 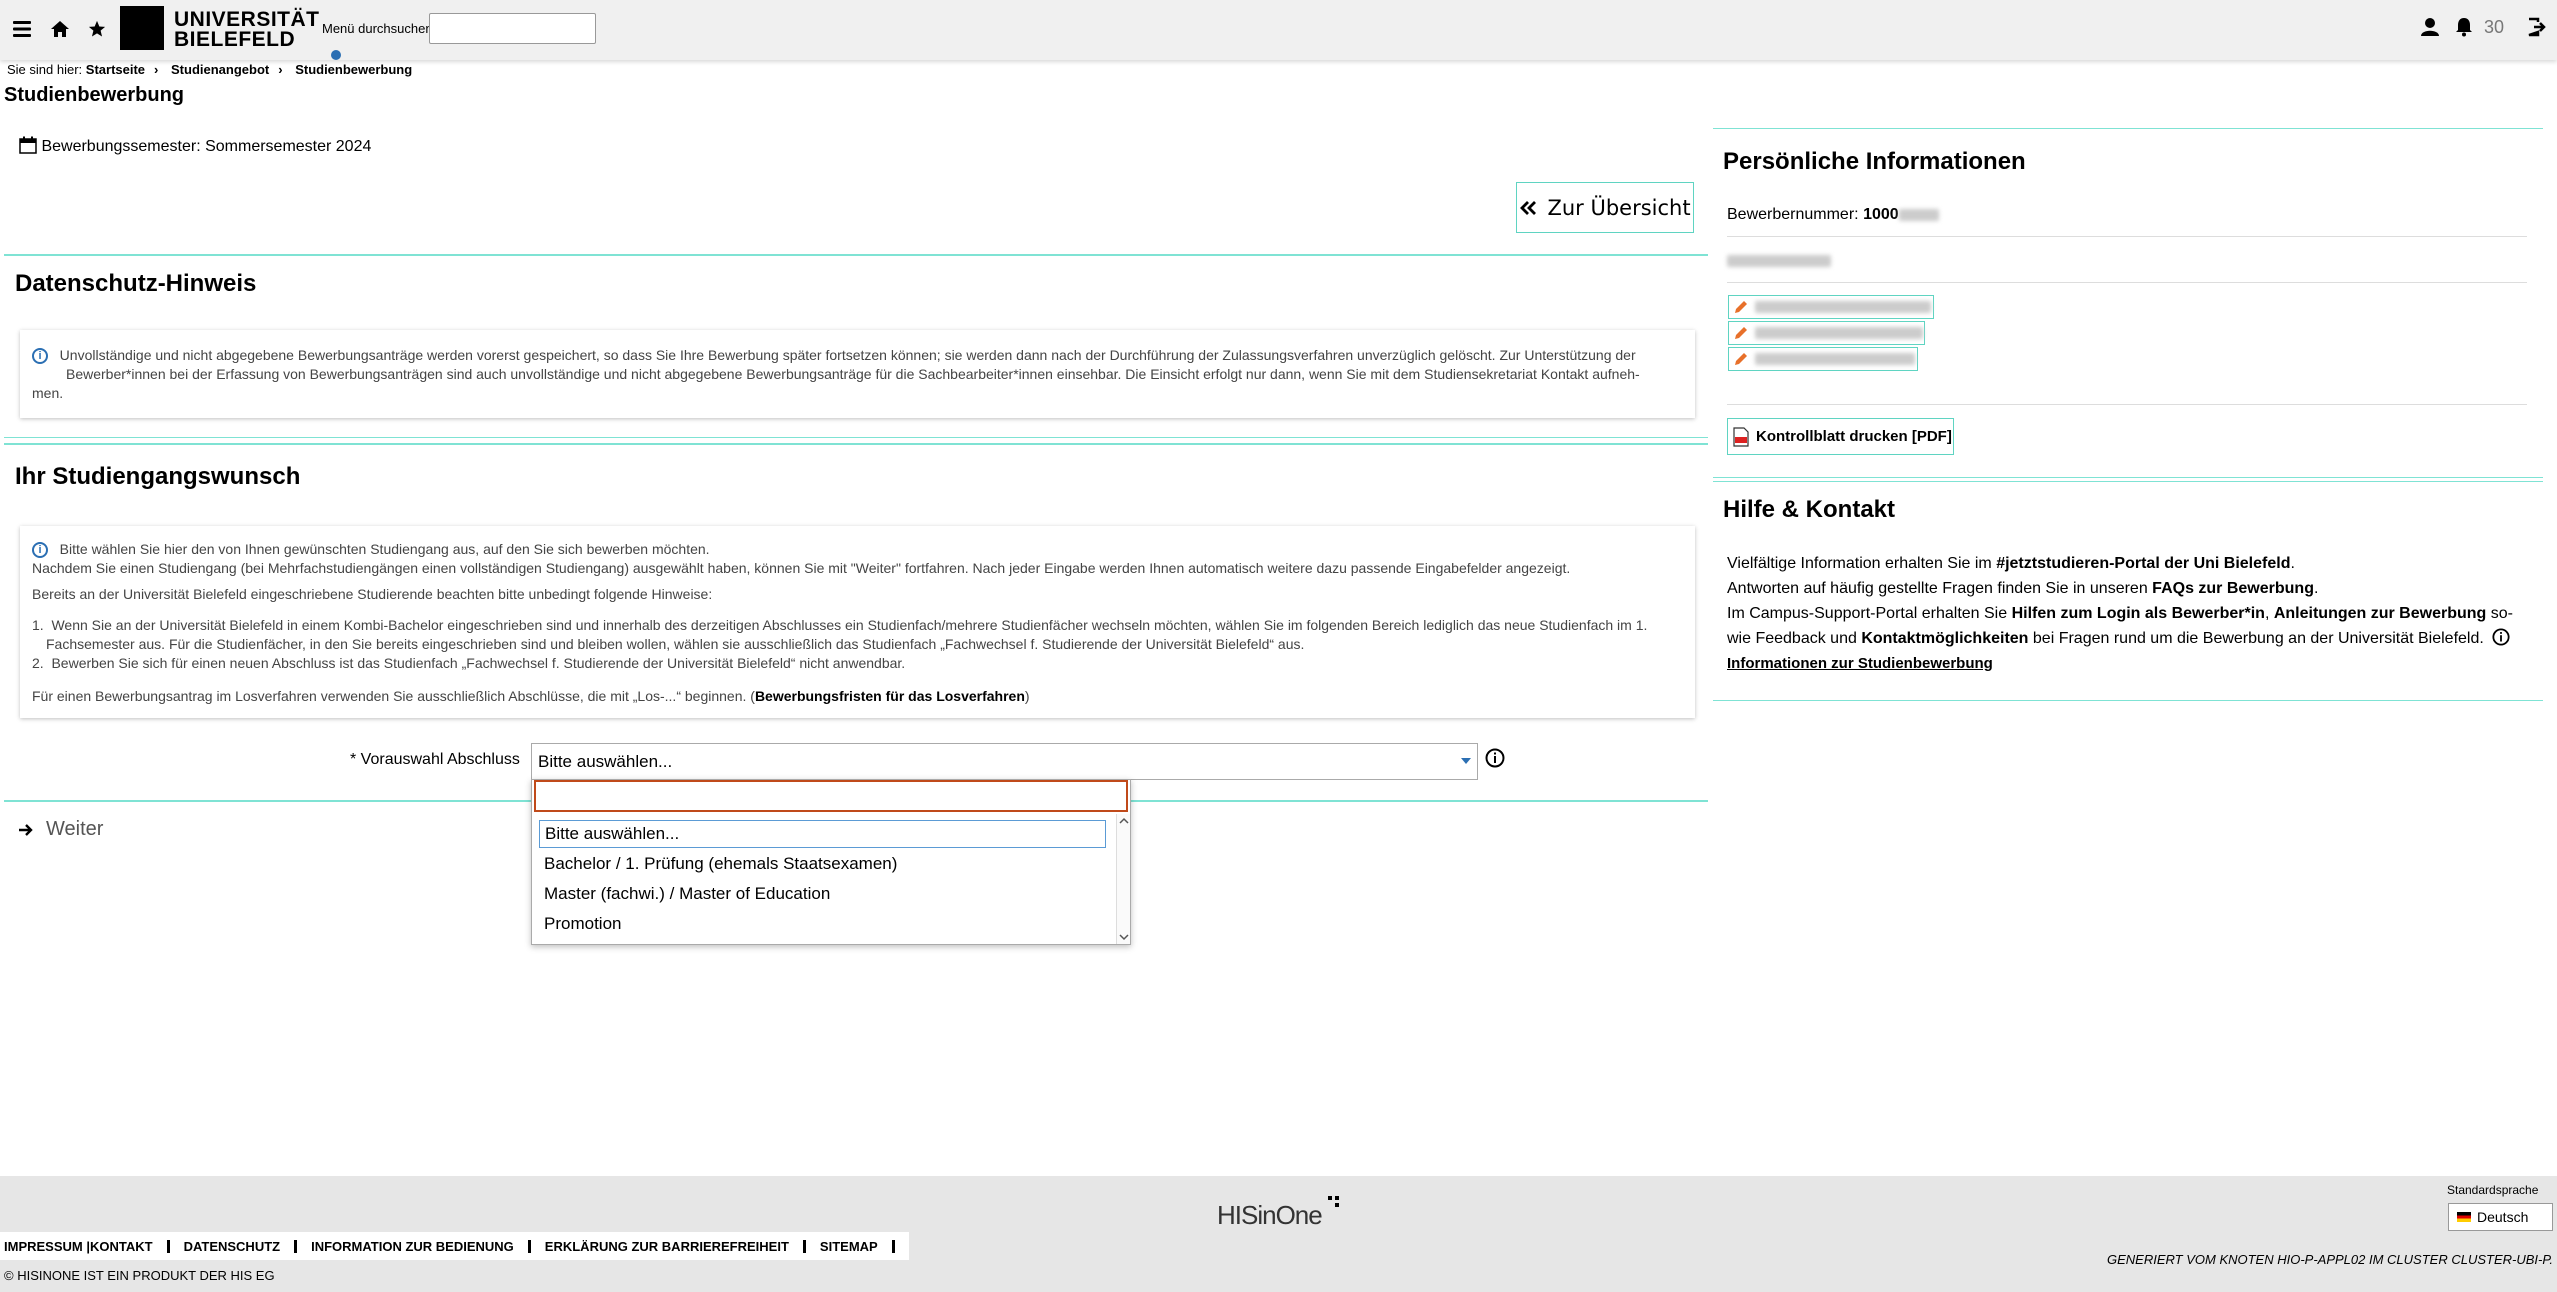 I want to click on contact-link: Kontaktmöglichkeiten, so click(x=1944, y=638).